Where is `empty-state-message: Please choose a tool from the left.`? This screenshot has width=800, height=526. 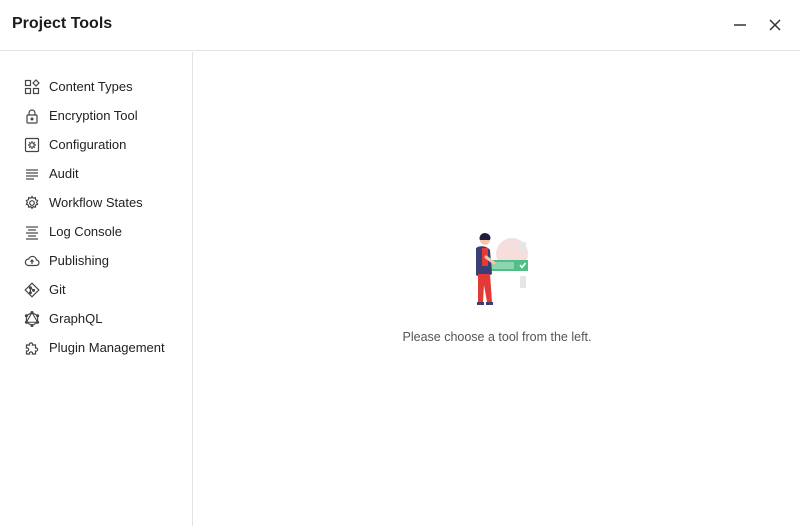 empty-state-message: Please choose a tool from the left. is located at coordinates (497, 337).